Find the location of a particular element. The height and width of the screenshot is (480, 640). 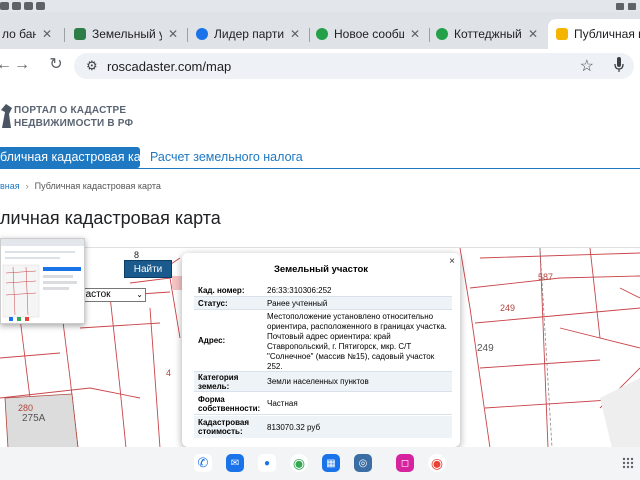

tab-title: Лидер партии «Т is located at coordinates (249, 34).